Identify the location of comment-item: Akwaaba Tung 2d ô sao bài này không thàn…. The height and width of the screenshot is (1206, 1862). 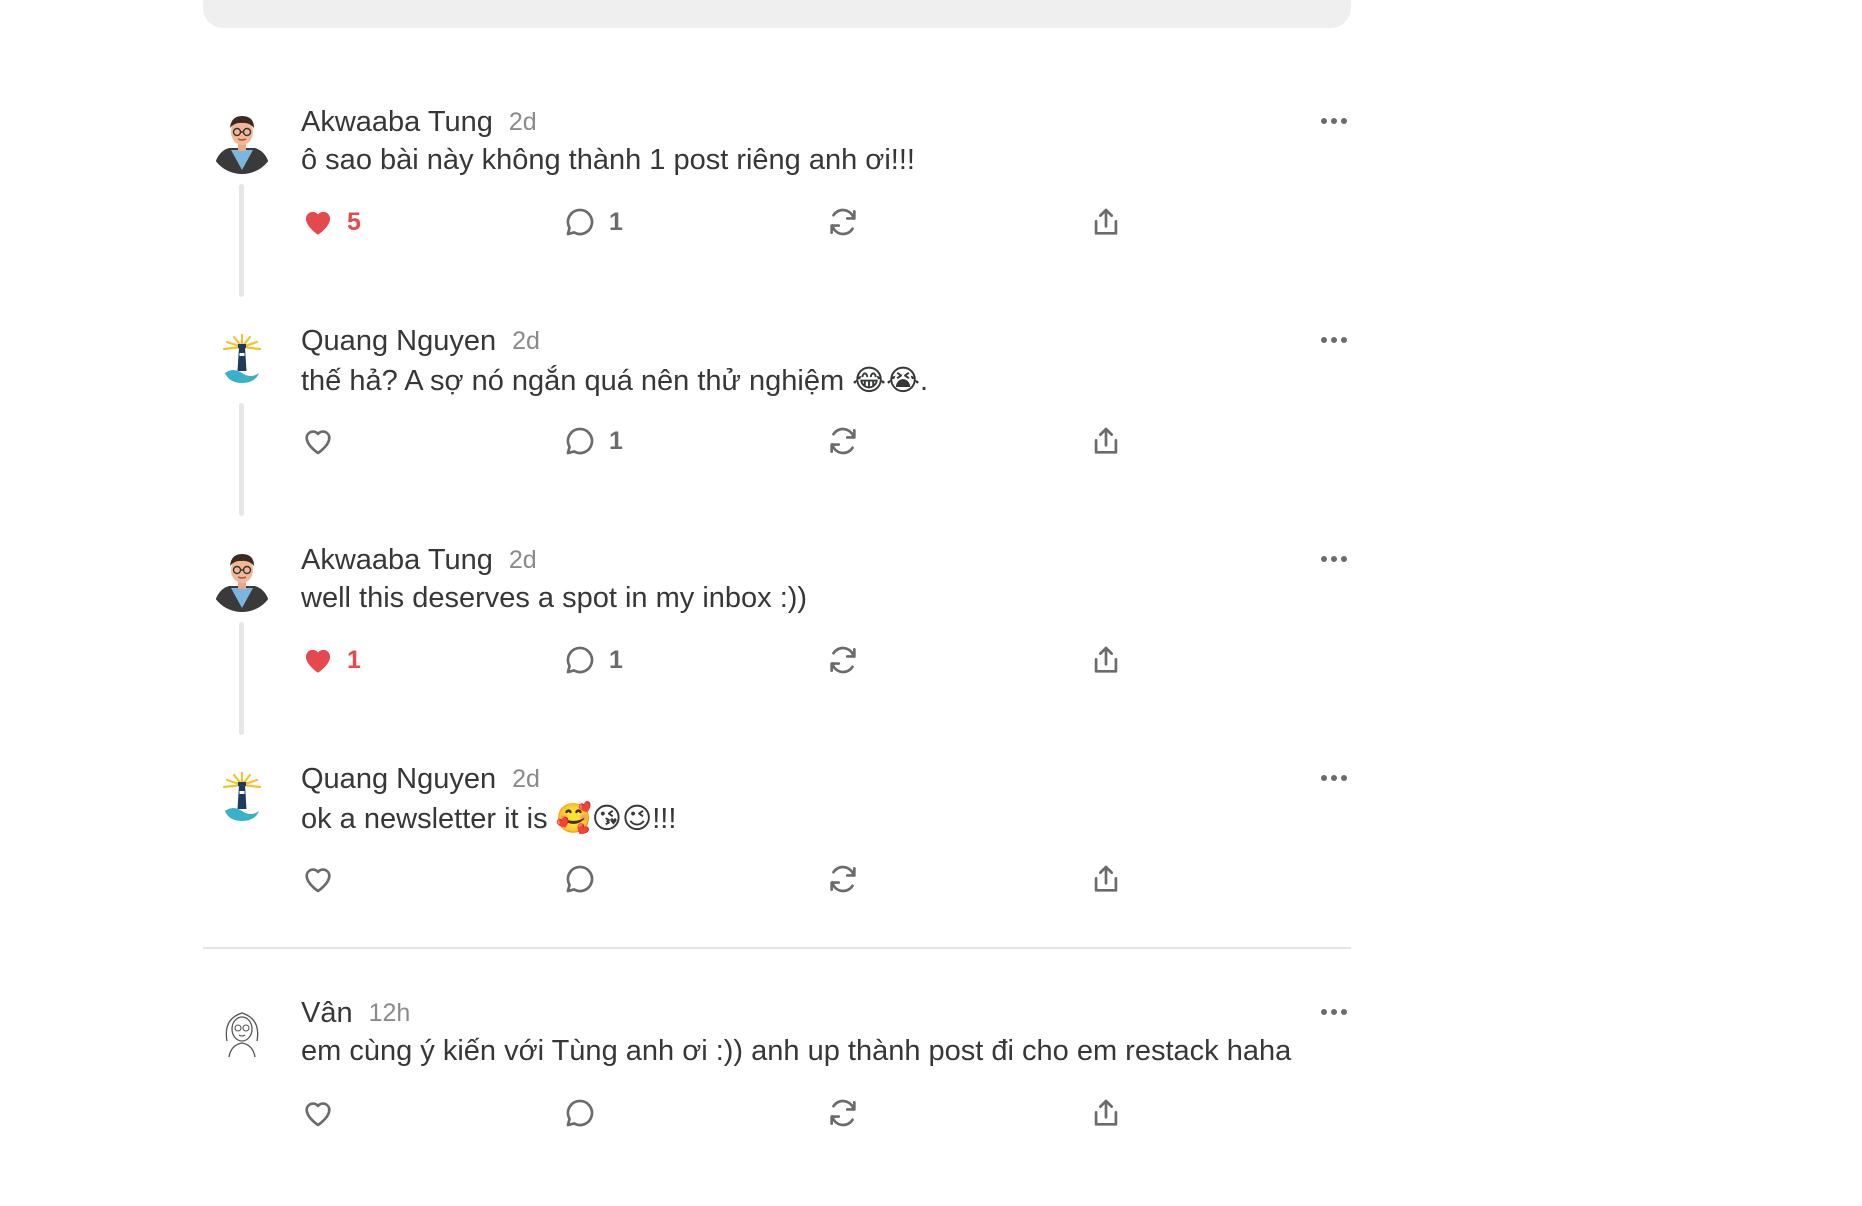
(777, 205).